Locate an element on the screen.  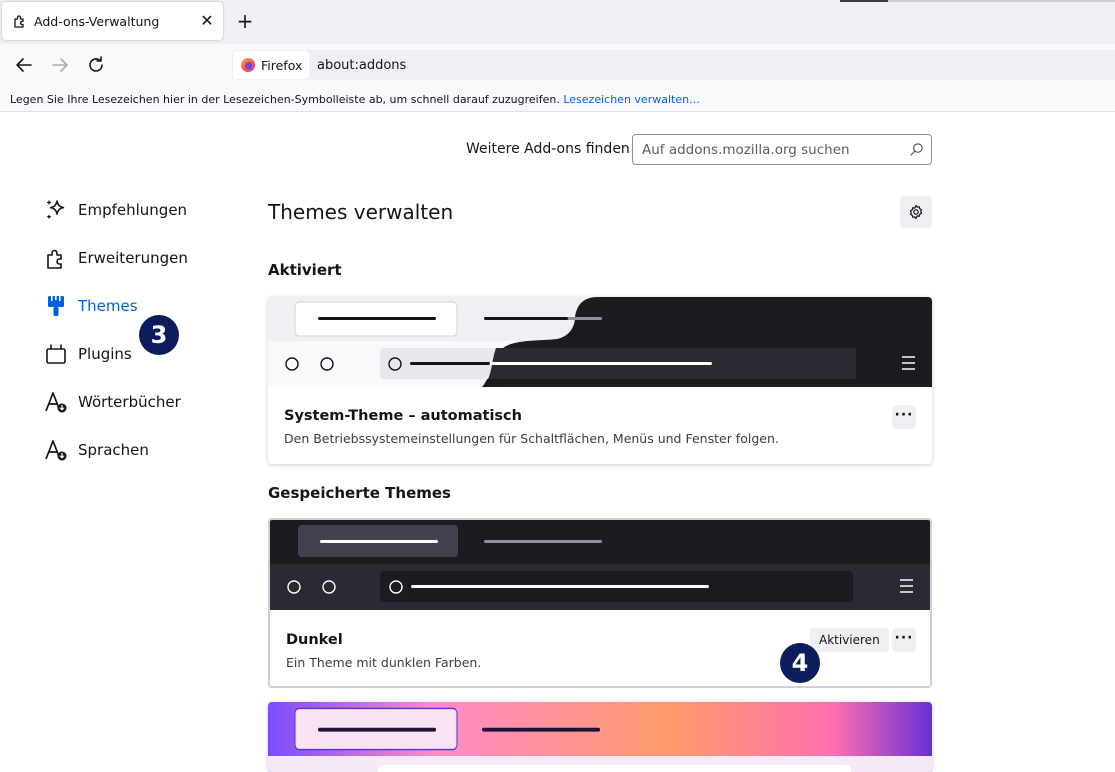
sidebar-item-plugins: Plugins is located at coordinates (134, 353).